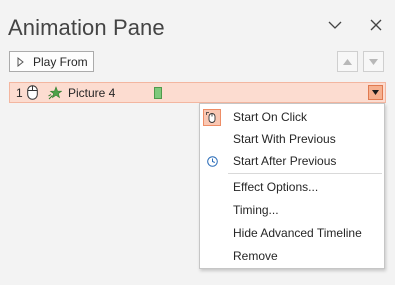 The image size is (395, 285). I want to click on menu-item-label: Hide Advanced Timeline, so click(297, 233).